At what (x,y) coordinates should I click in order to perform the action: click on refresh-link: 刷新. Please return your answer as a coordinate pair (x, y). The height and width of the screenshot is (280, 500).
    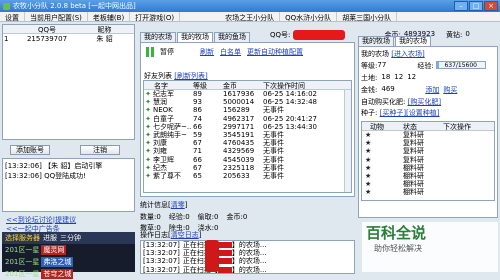
    Looking at the image, I should click on (207, 52).